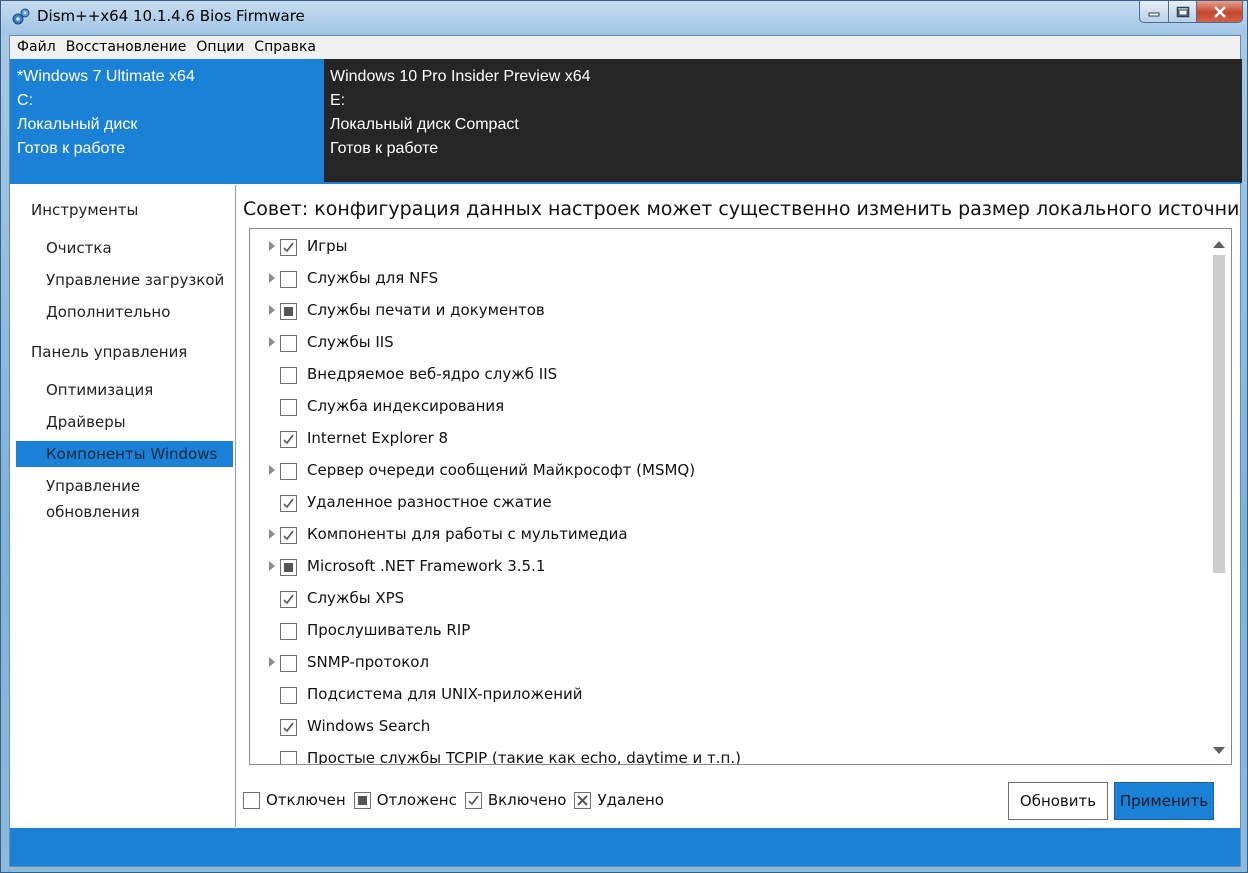 The height and width of the screenshot is (873, 1248). Describe the element at coordinates (725, 247) in the screenshot. I see `component-row: Игры` at that location.